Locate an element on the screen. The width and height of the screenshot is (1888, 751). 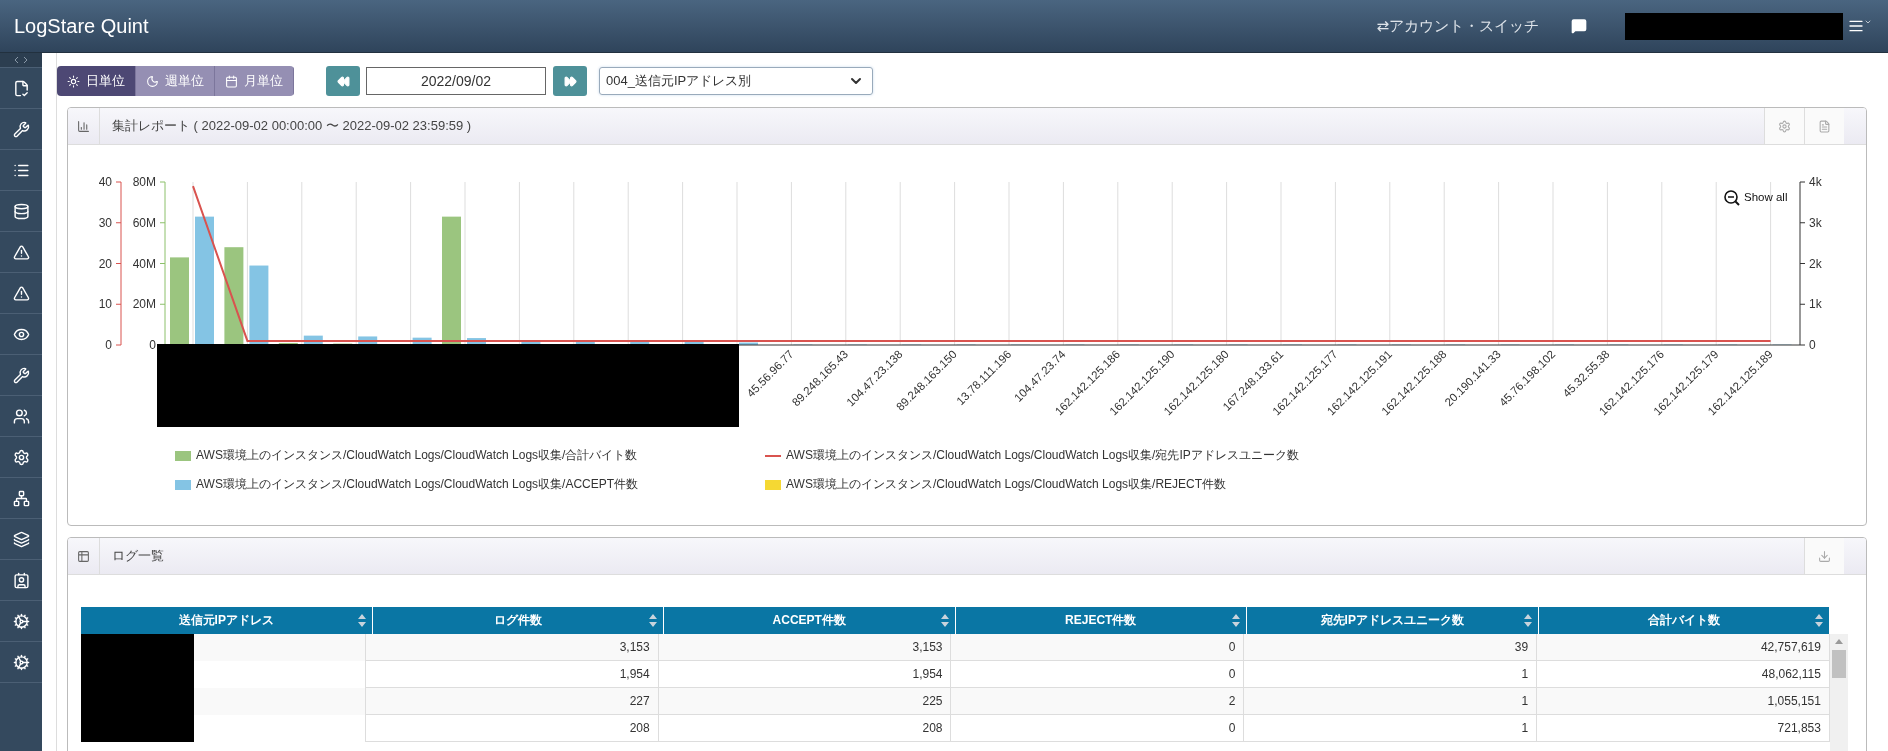
panel-title: 集計レポート ( 2022-09-02 00:00:00 〜 2022-09-02 23:59:59 ) is located at coordinates (292, 126).